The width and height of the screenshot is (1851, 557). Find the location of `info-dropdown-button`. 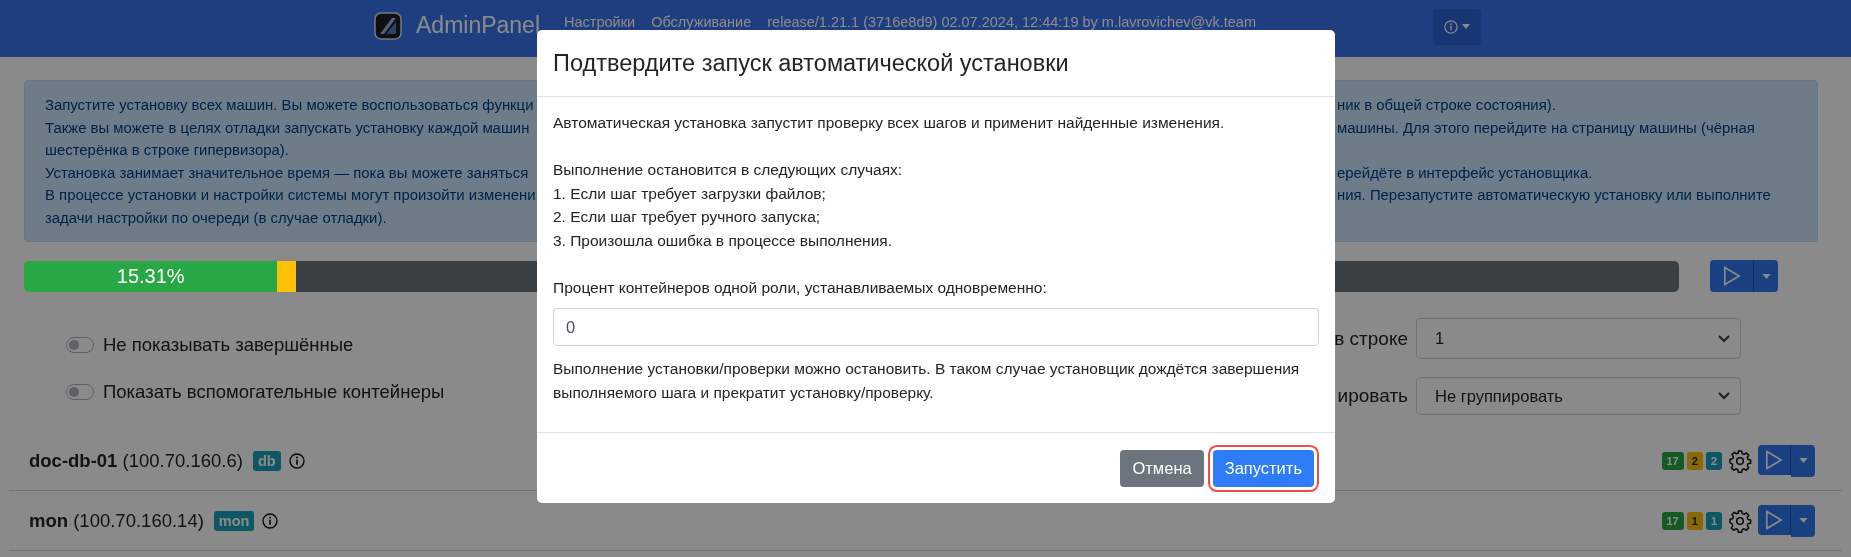

info-dropdown-button is located at coordinates (1457, 26).